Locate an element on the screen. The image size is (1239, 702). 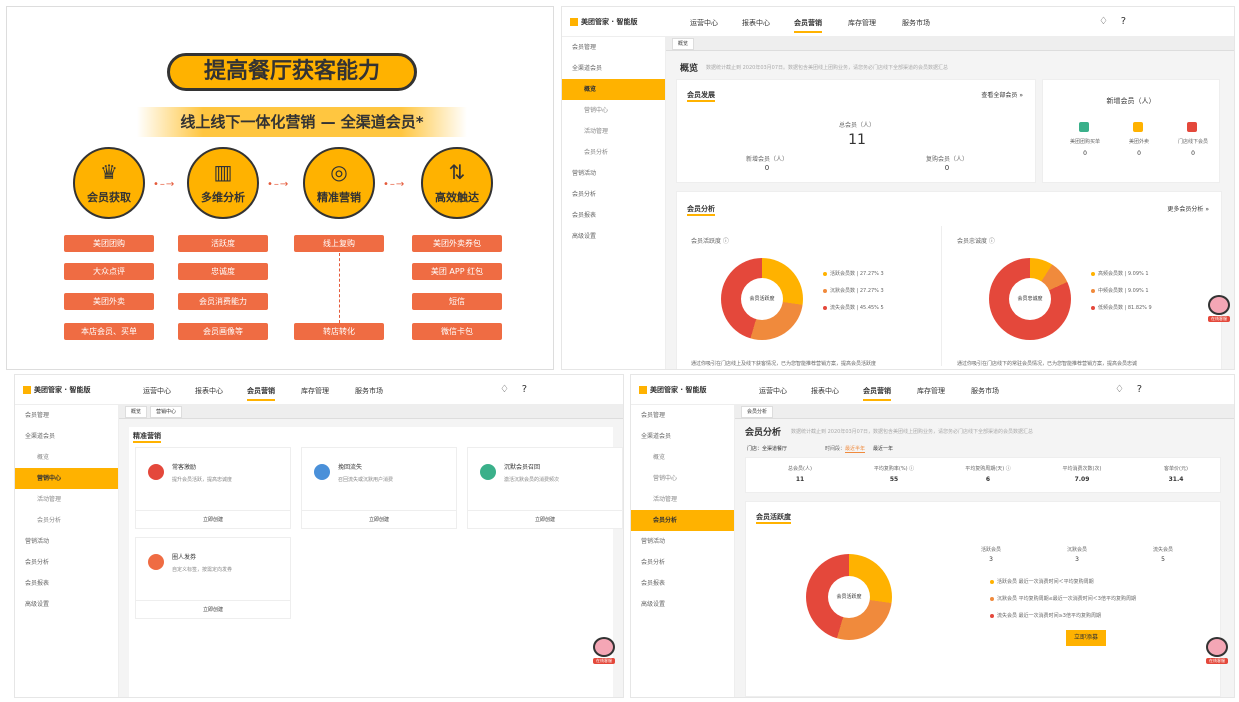
tab-marketing-center: 营销中心 is located at coordinates (166, 412).